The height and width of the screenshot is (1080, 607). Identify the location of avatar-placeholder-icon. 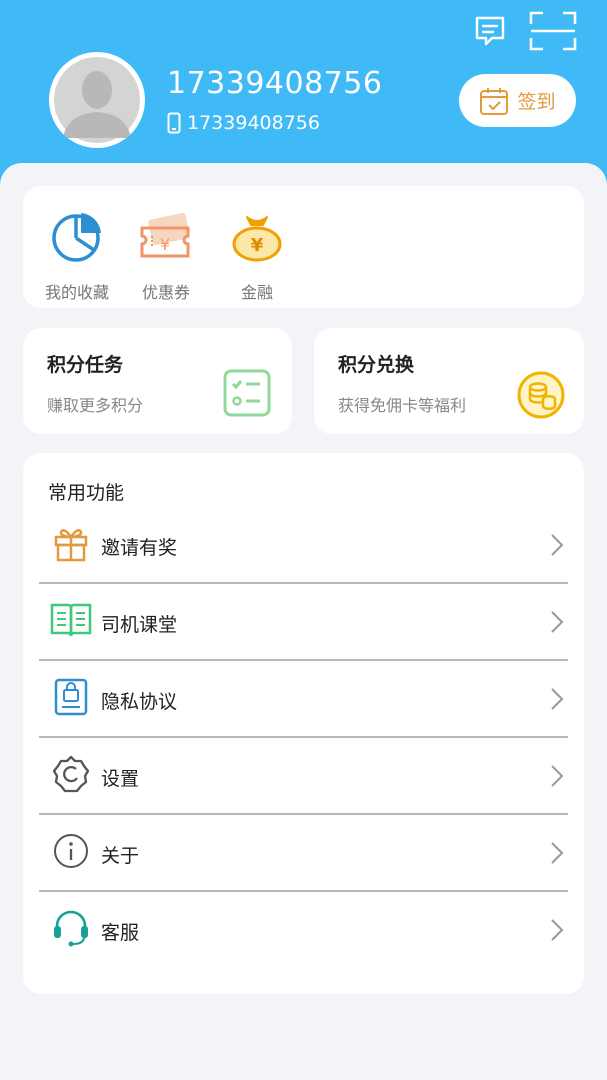
(97, 100).